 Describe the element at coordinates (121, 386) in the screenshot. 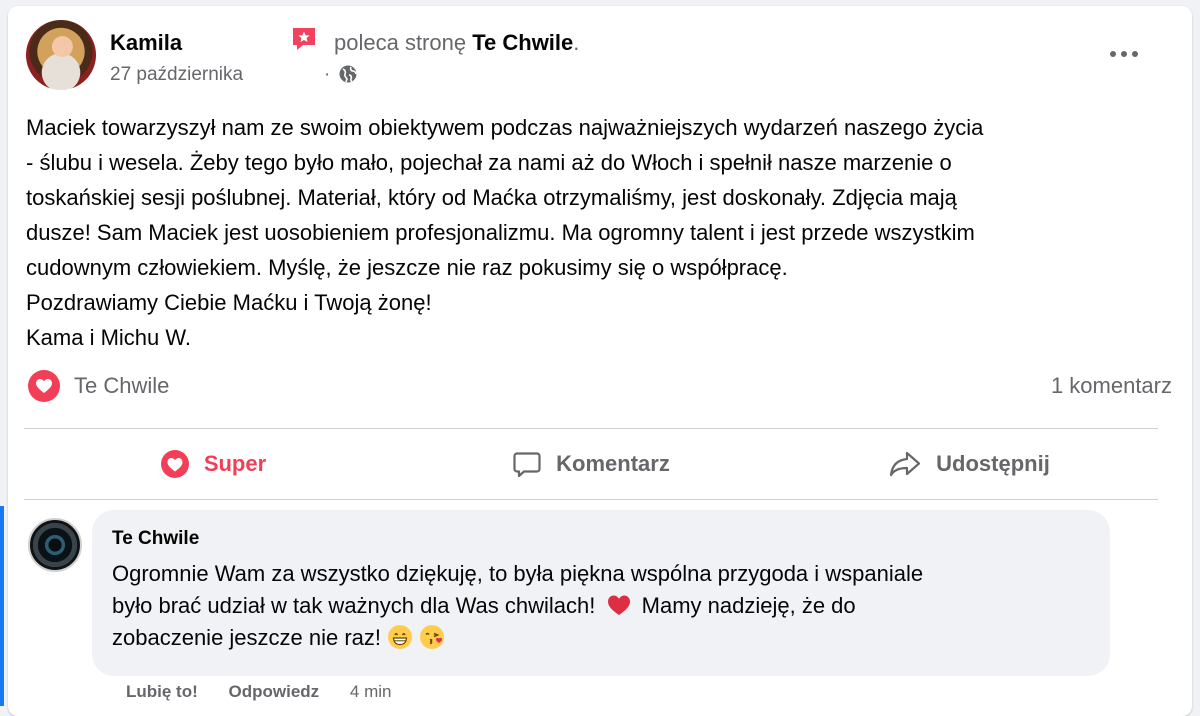

I see `reaction-names: Te Chwile` at that location.